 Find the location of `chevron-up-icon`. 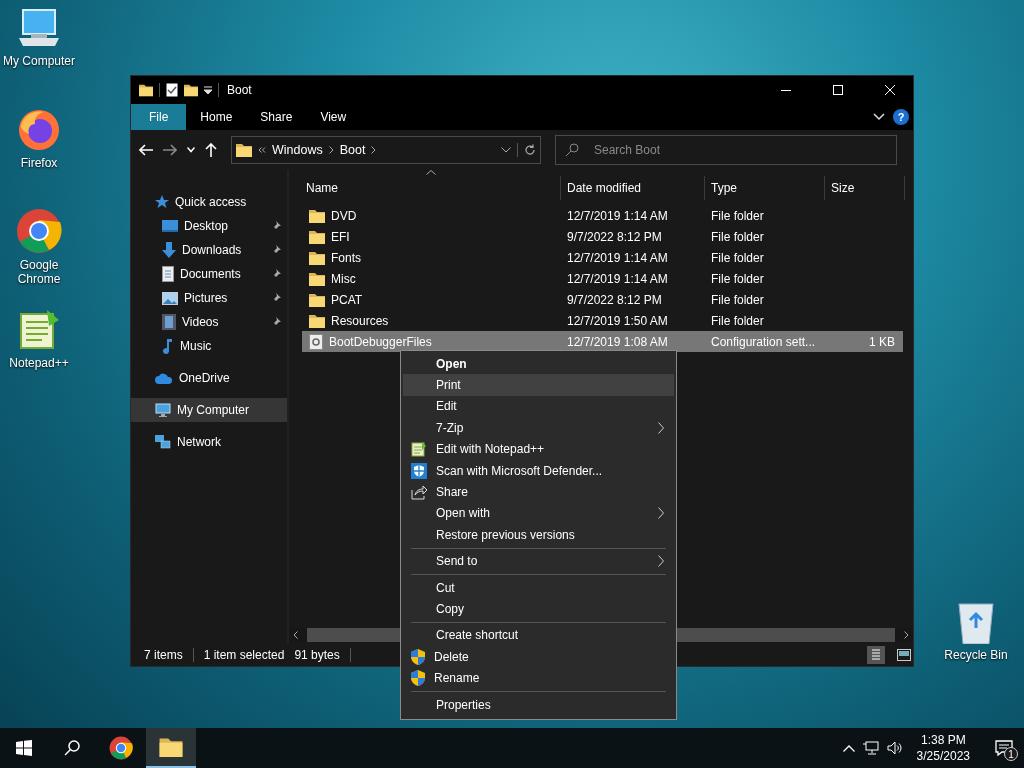

chevron-up-icon is located at coordinates (848, 748).